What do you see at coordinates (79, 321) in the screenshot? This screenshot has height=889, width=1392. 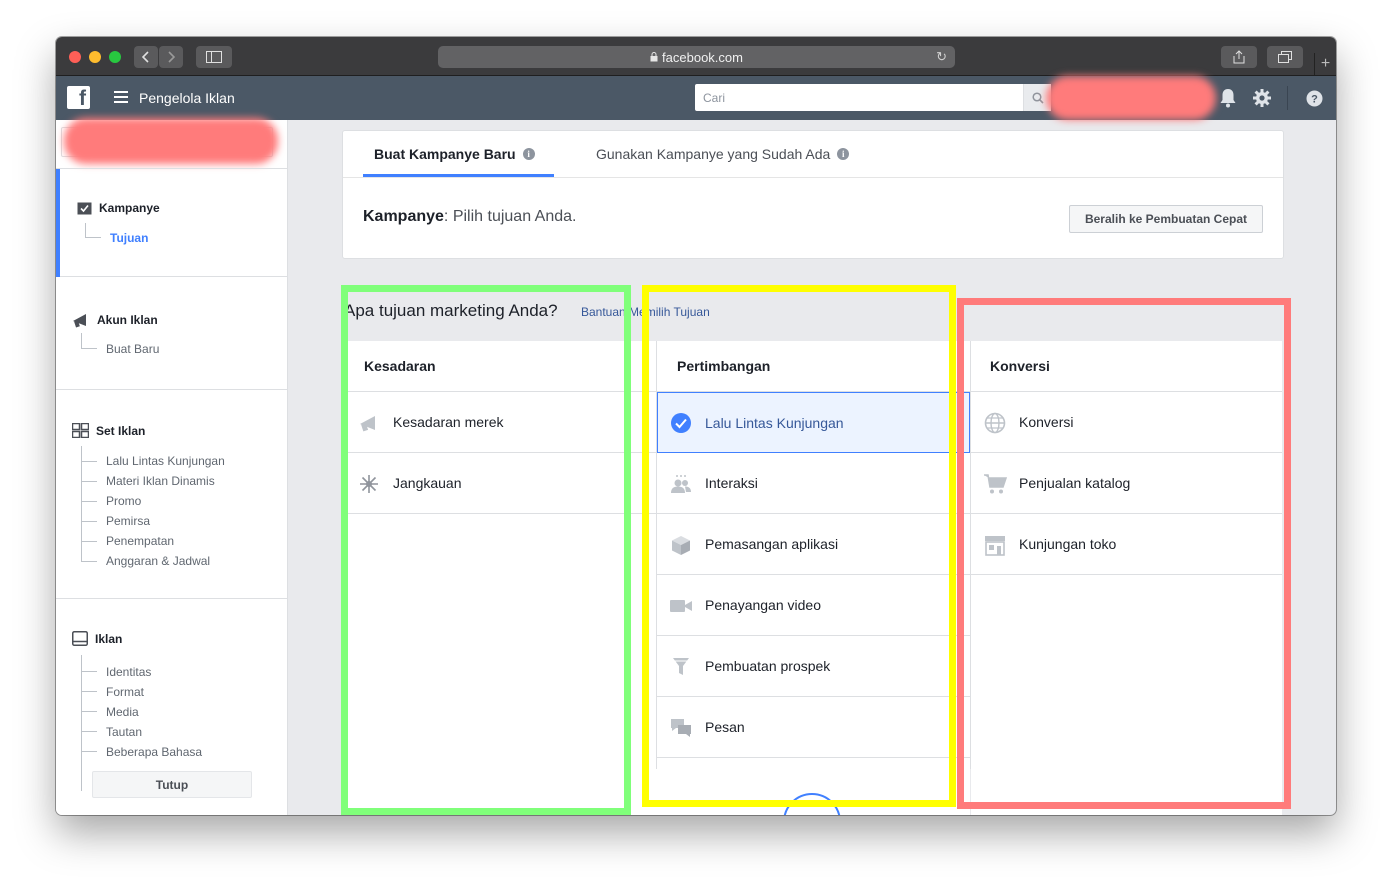 I see `megaphone-icon` at bounding box center [79, 321].